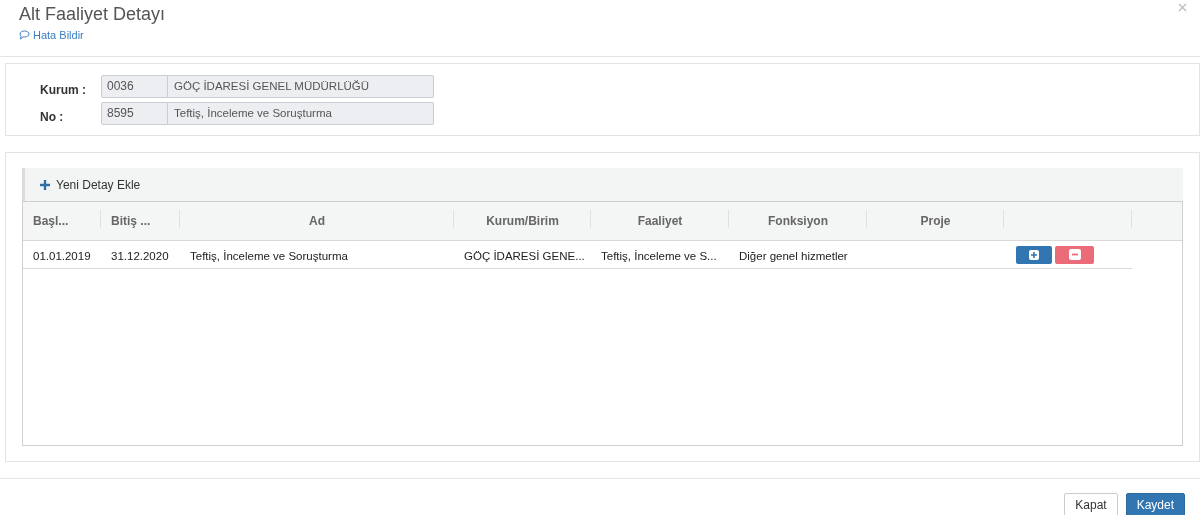 This screenshot has height=515, width=1200. What do you see at coordinates (134, 113) in the screenshot?
I see `code-field: 8595` at bounding box center [134, 113].